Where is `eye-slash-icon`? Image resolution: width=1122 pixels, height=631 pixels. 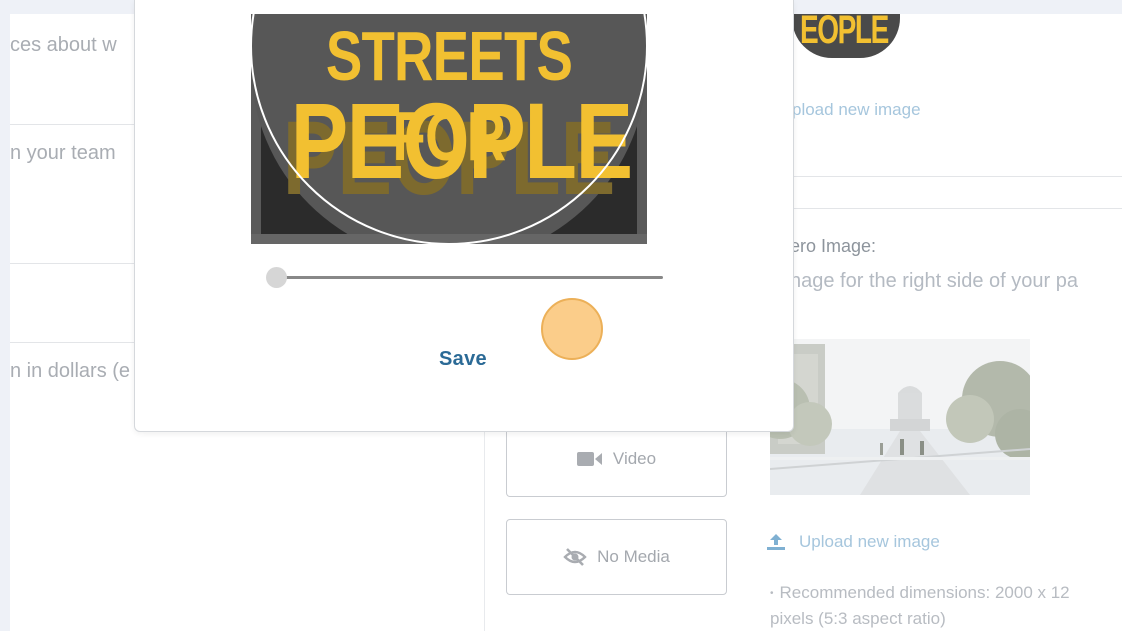 eye-slash-icon is located at coordinates (575, 557).